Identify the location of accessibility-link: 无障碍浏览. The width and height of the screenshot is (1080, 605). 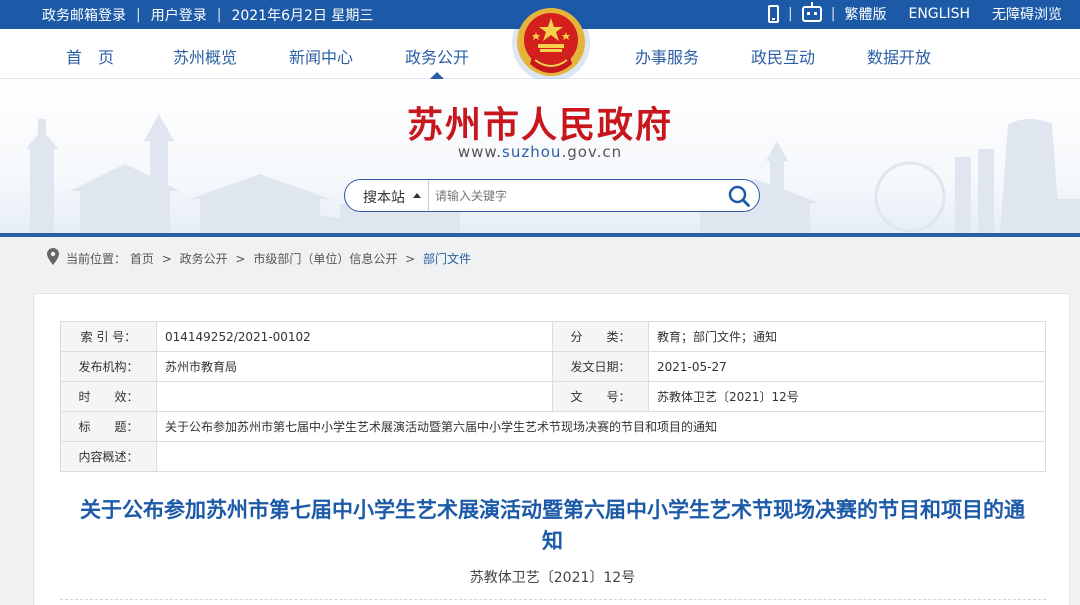
(1027, 14).